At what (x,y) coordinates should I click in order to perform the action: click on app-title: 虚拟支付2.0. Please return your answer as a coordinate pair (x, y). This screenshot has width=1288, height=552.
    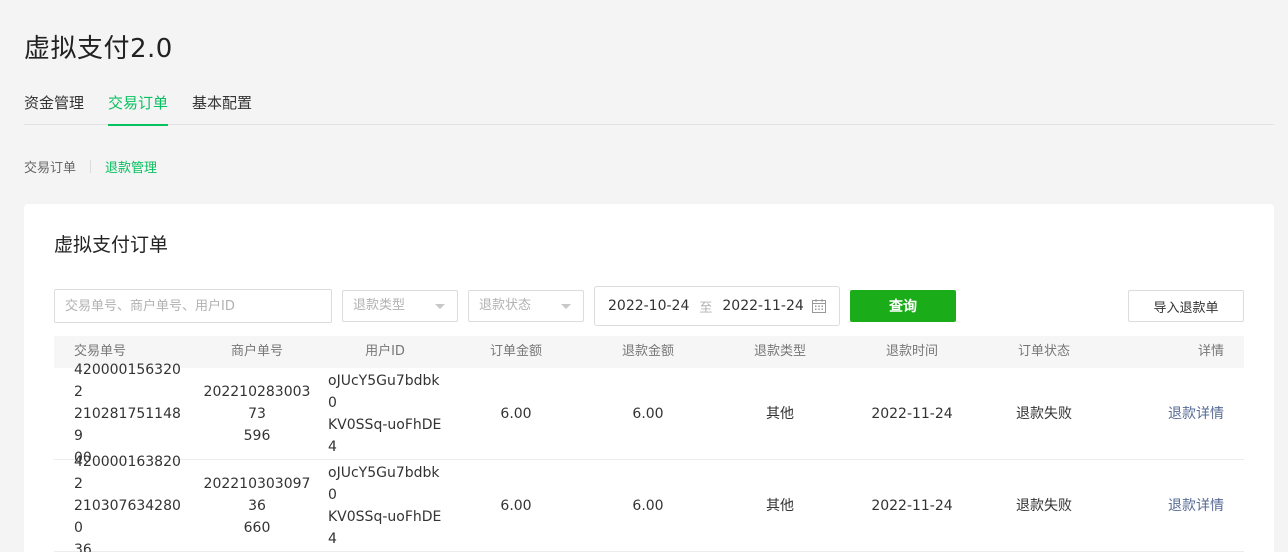
    Looking at the image, I should click on (98, 49).